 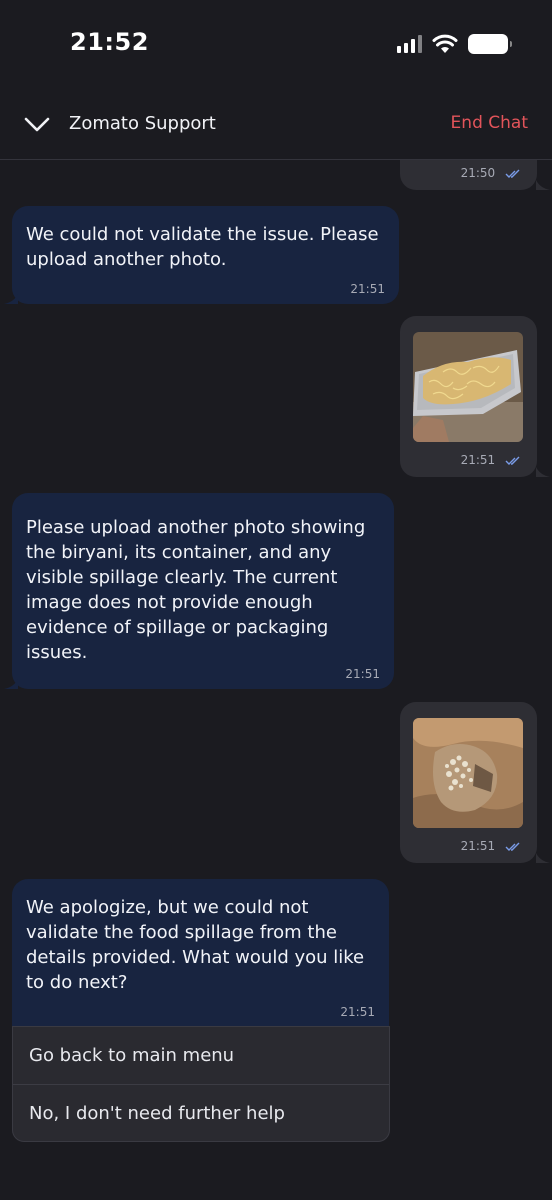 What do you see at coordinates (468, 773) in the screenshot?
I see `spillage-photo` at bounding box center [468, 773].